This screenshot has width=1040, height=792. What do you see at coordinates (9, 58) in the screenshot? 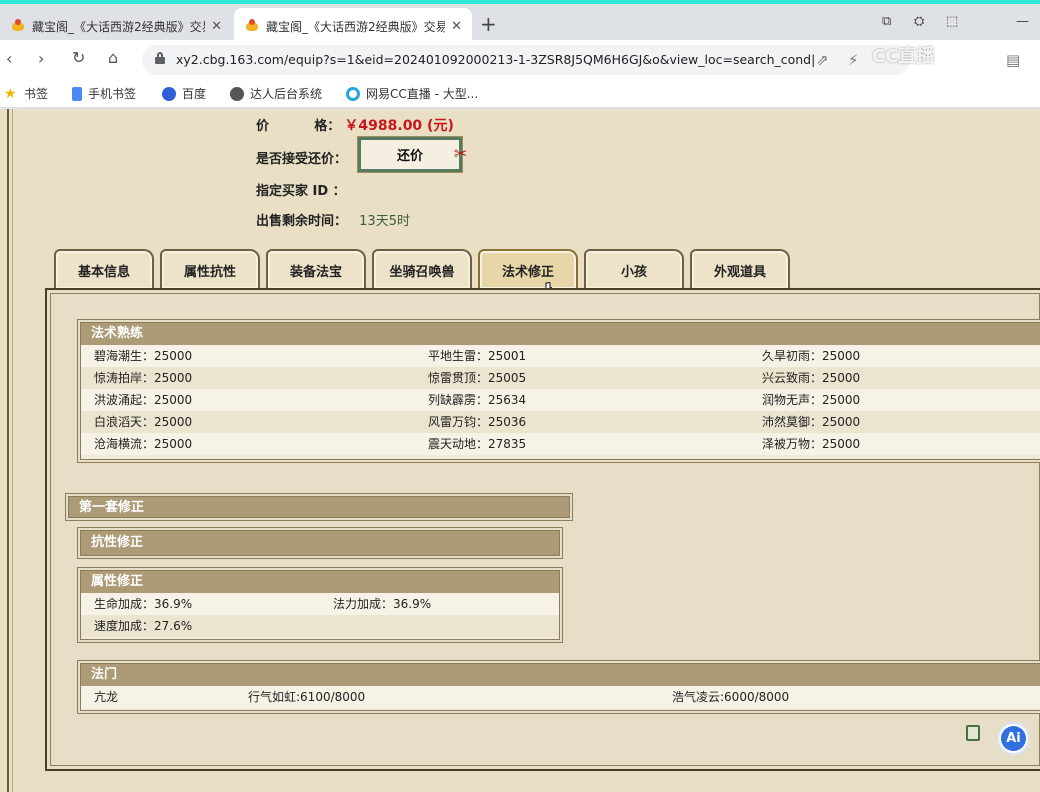
I see `back-icon: ‹` at bounding box center [9, 58].